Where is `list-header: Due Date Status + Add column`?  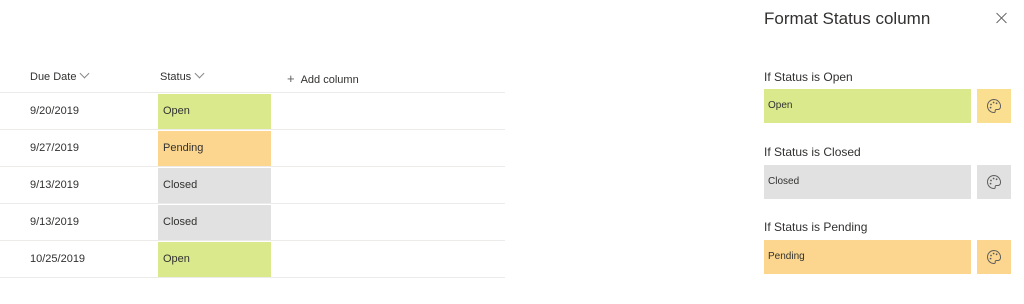 list-header: Due Date Status + Add column is located at coordinates (252, 77).